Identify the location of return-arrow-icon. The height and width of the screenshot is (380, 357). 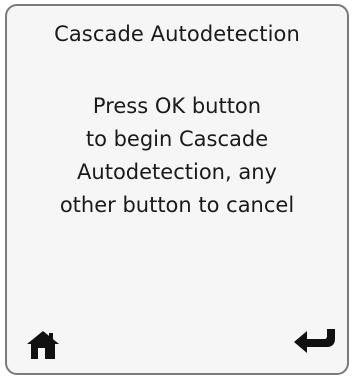
(314, 341).